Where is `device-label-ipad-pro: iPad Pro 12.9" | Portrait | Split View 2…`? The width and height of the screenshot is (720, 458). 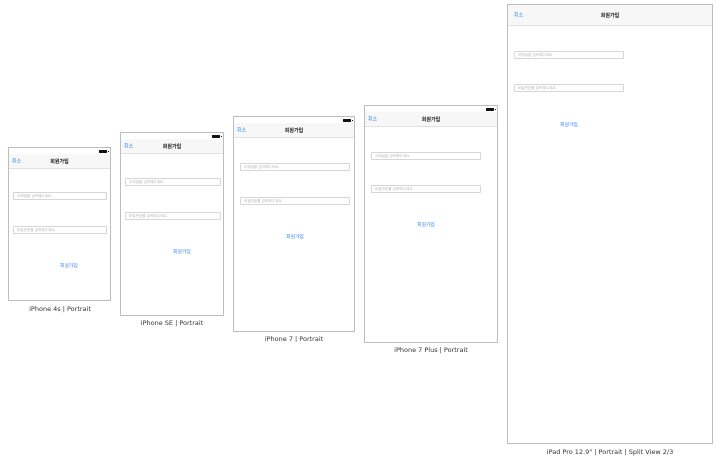 device-label-ipad-pro: iPad Pro 12.9" | Portrait | Split View 2… is located at coordinates (610, 452).